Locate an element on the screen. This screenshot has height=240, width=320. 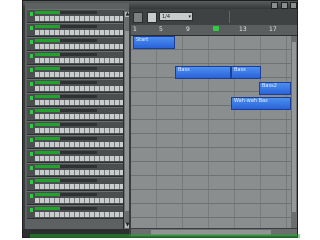
magnifier-icon is located at coordinates (152, 17).